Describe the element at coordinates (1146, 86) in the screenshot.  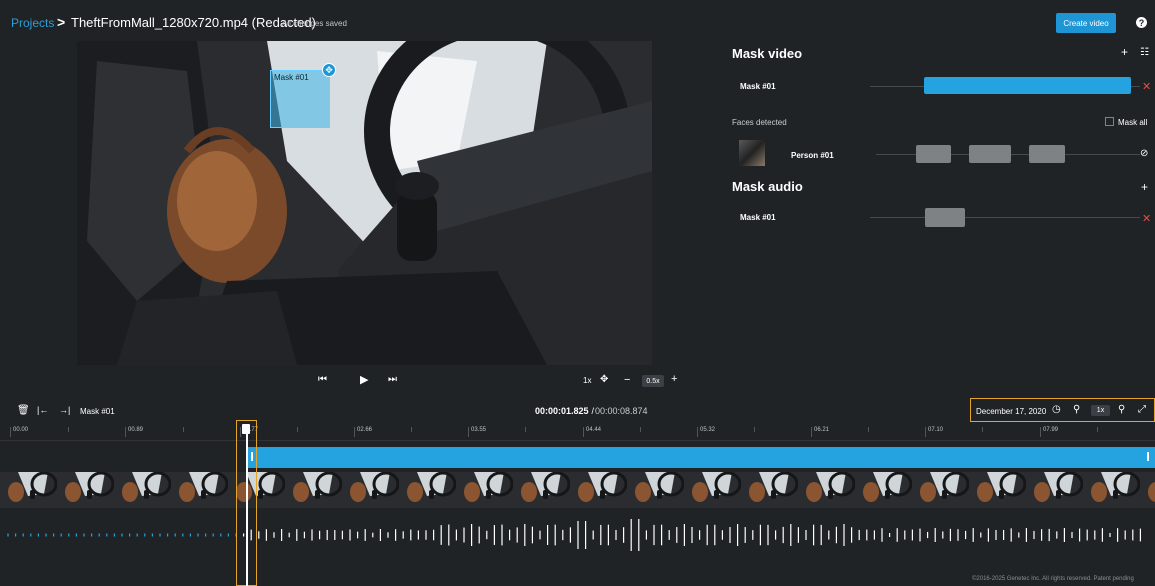
I see `delete-video-mask-icon: ✕` at that location.